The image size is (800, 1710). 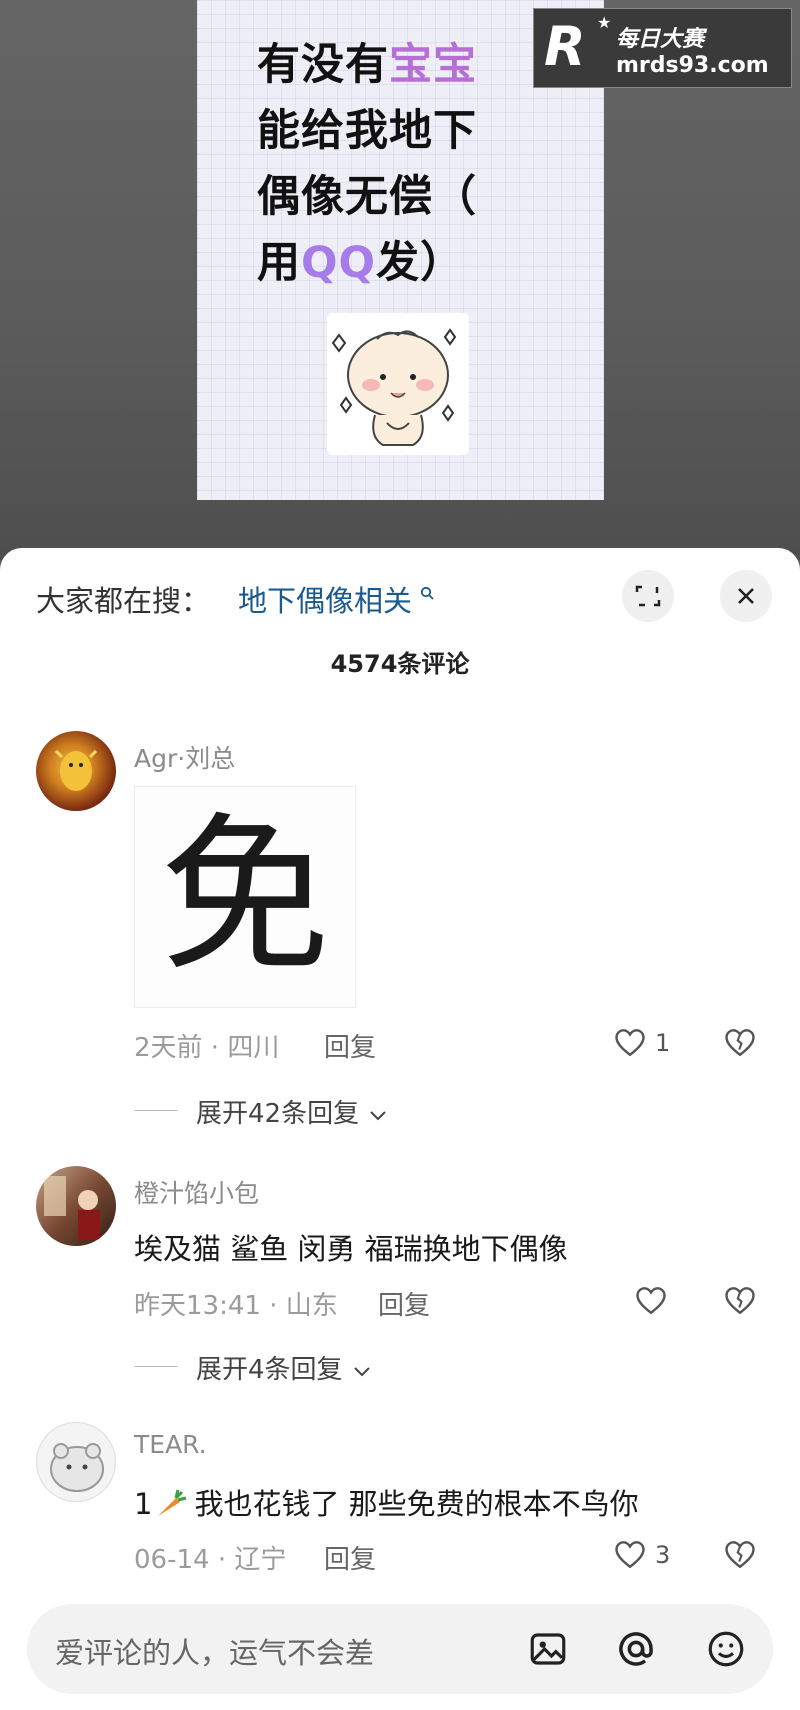 What do you see at coordinates (172, 1502) in the screenshot?
I see `carrot-icon` at bounding box center [172, 1502].